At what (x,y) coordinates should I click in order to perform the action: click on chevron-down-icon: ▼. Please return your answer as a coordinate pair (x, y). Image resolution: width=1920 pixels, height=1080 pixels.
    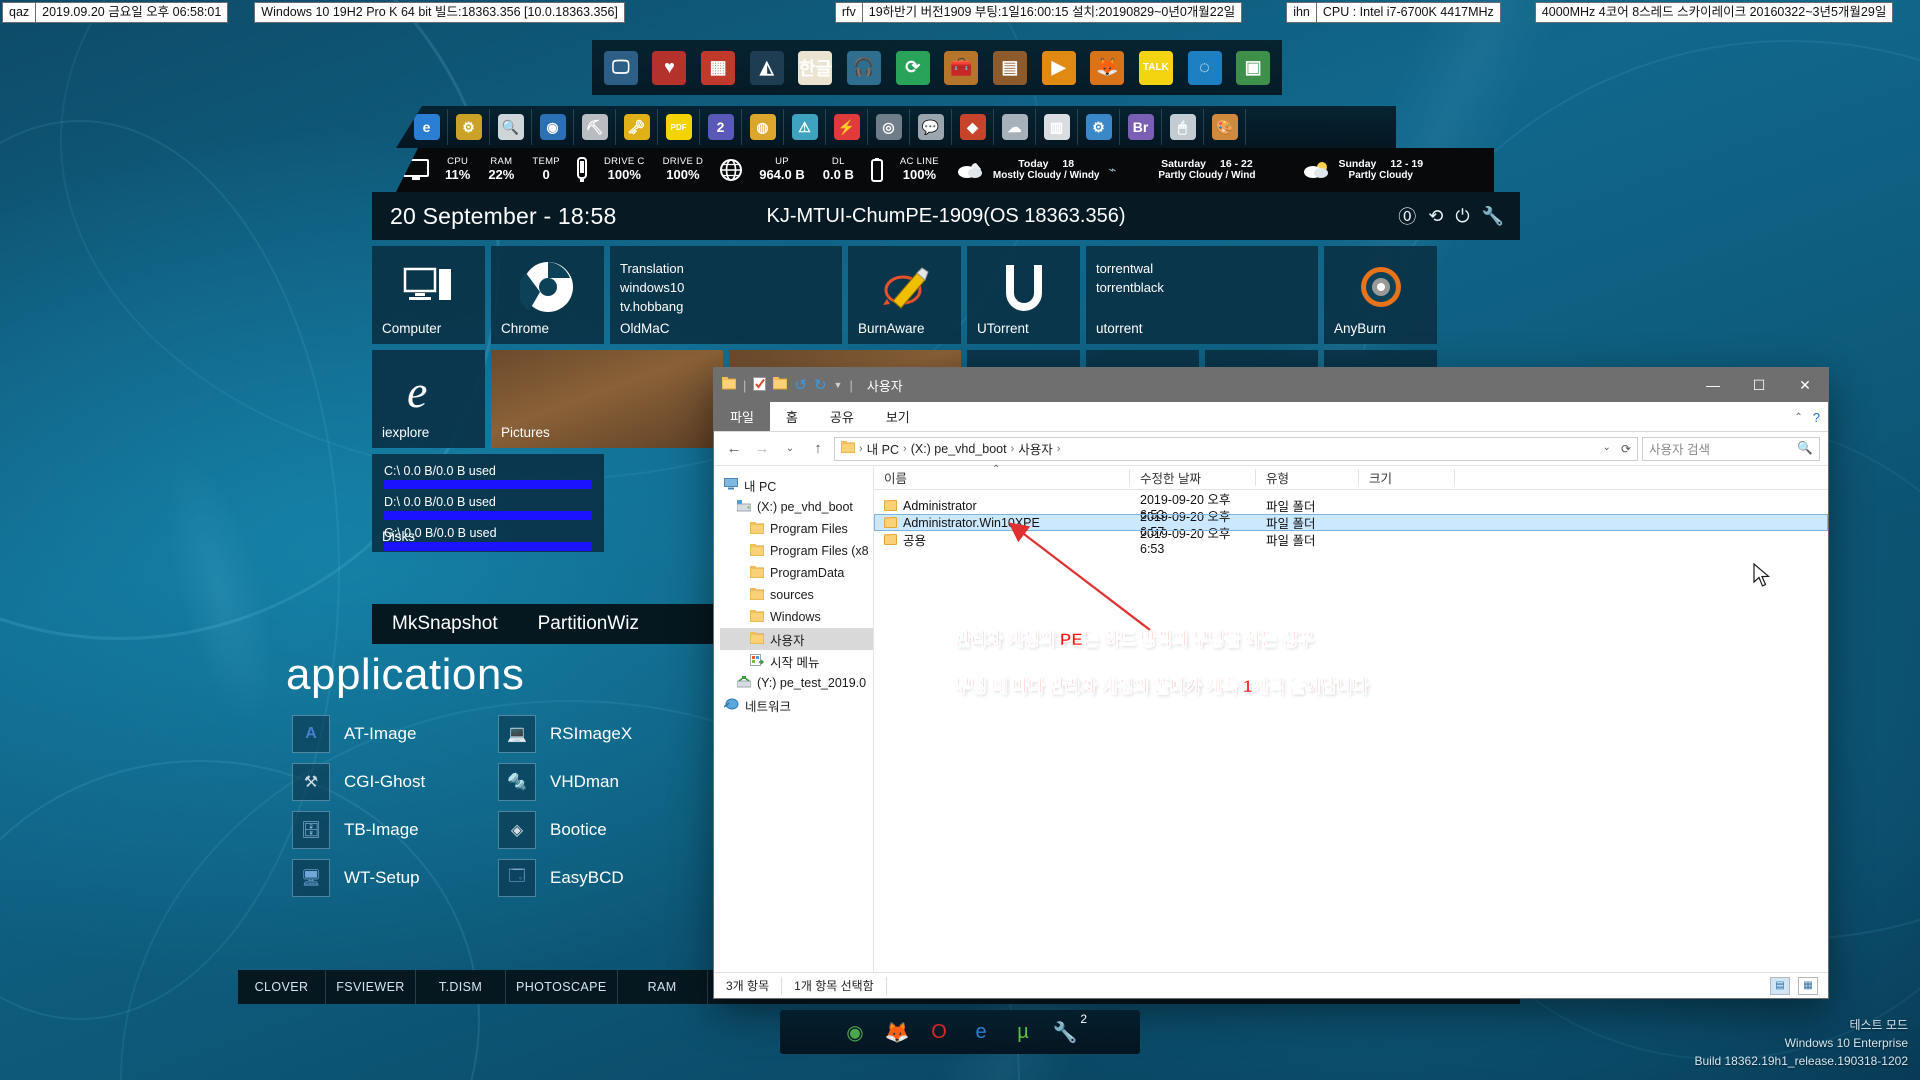
    Looking at the image, I should click on (838, 385).